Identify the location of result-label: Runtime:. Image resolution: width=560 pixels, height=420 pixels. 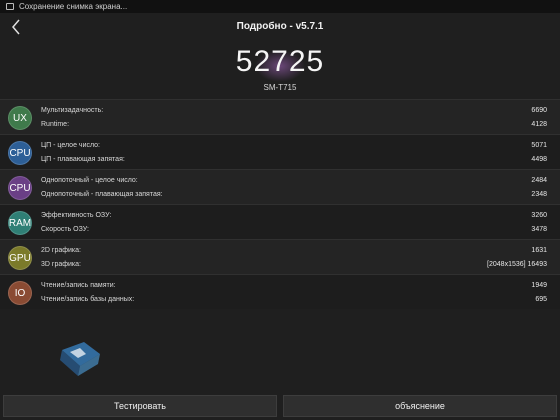
(55, 124).